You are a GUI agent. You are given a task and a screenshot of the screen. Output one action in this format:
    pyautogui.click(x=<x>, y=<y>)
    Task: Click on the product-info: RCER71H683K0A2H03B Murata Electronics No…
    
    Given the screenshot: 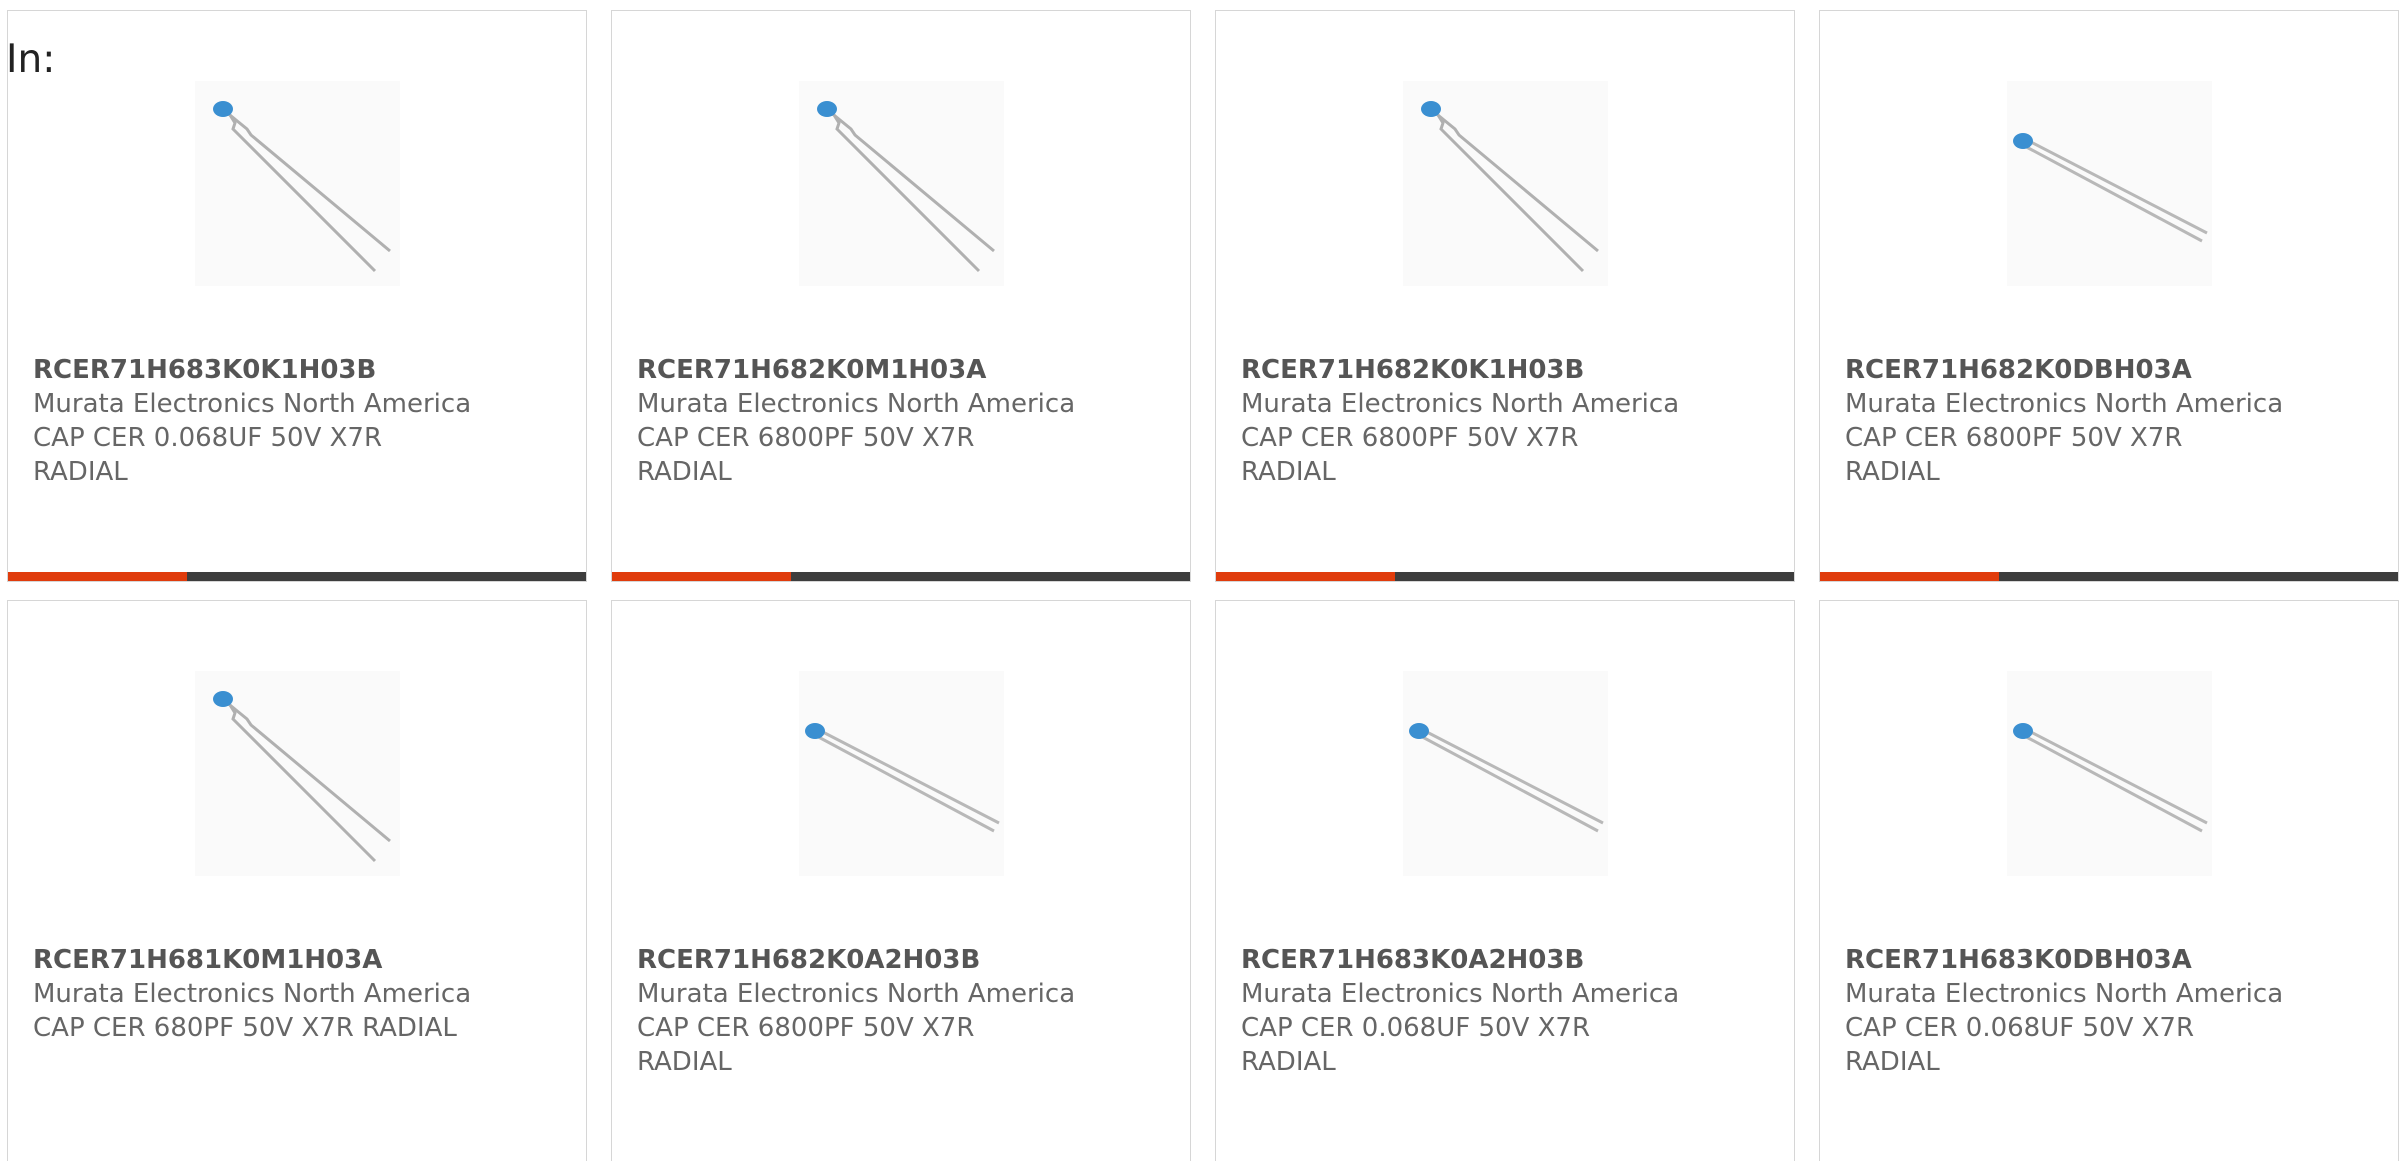 What is the action you would take?
    pyautogui.click(x=1511, y=1011)
    